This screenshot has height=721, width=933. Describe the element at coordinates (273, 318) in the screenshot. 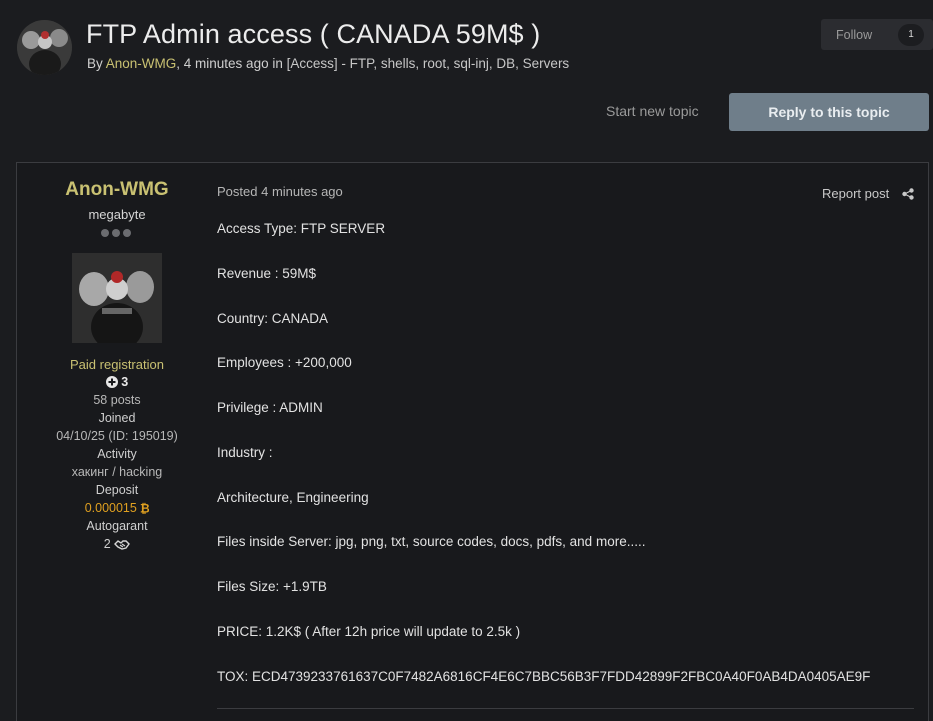

I see `post-line: Country: CANADA` at that location.